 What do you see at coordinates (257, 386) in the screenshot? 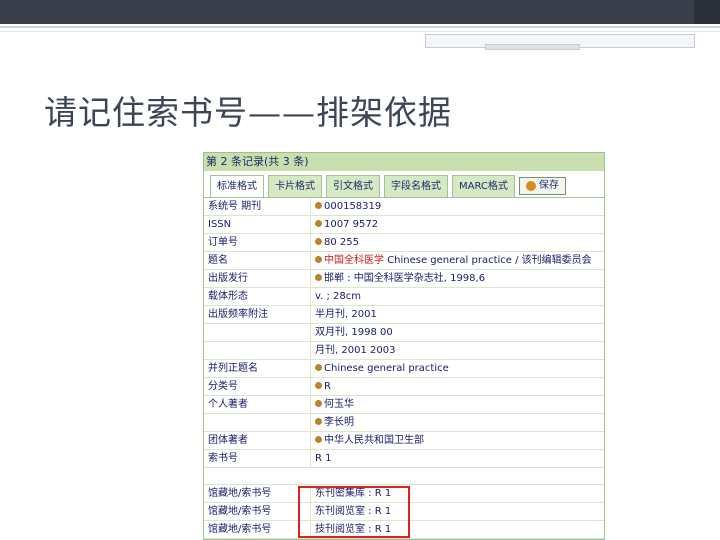
I see `field-label: 分类号` at bounding box center [257, 386].